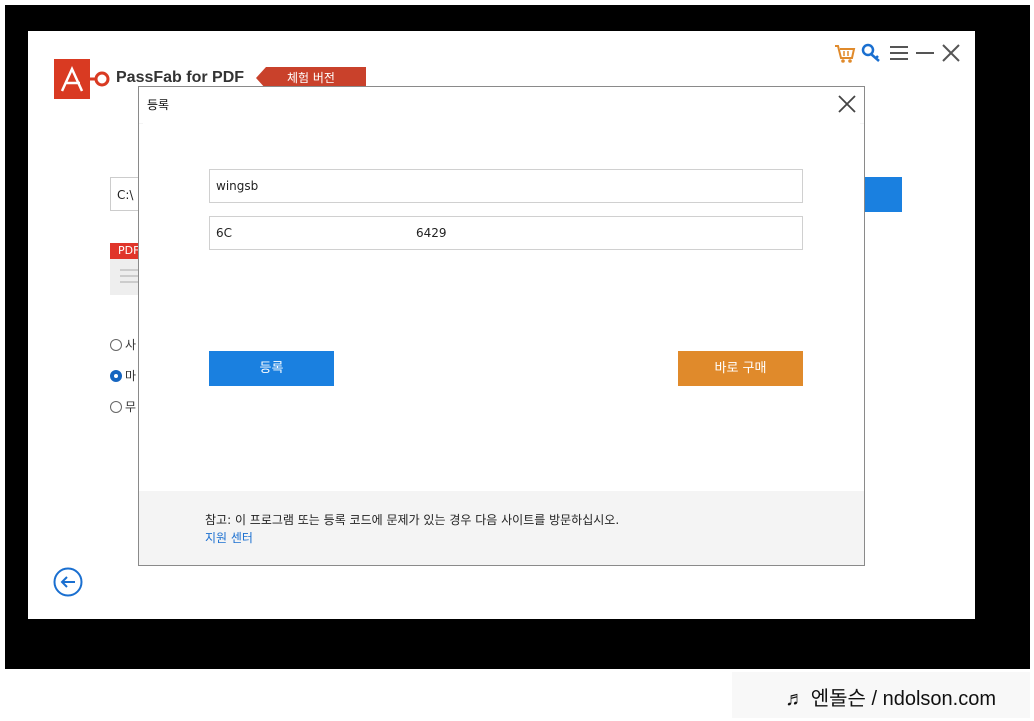 The width and height of the screenshot is (1034, 721). I want to click on radio-label: 무, so click(131, 407).